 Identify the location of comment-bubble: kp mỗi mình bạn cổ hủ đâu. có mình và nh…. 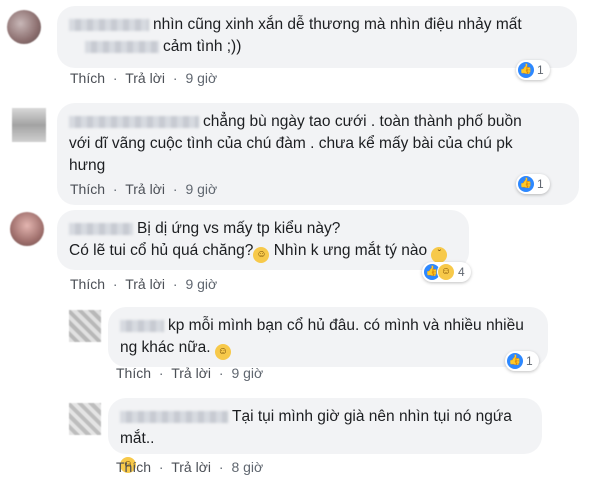
(328, 337).